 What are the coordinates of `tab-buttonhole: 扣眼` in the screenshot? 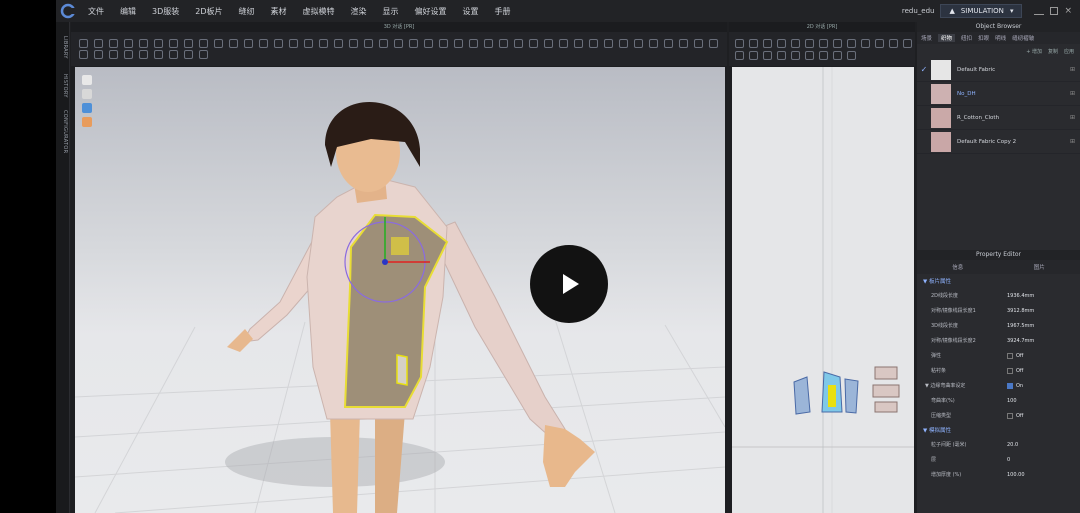 It's located at (983, 38).